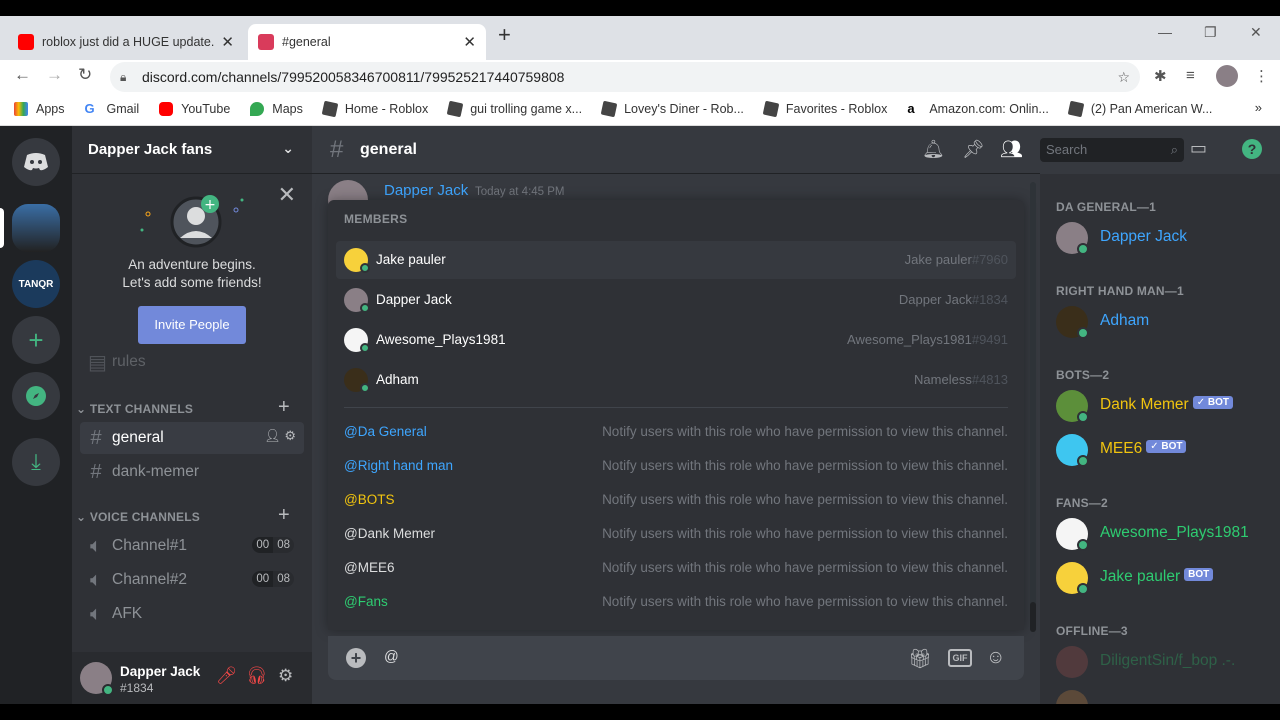 Image resolution: width=1280 pixels, height=720 pixels. What do you see at coordinates (227, 676) in the screenshot?
I see `mic-muted-icon: 🎤︎` at bounding box center [227, 676].